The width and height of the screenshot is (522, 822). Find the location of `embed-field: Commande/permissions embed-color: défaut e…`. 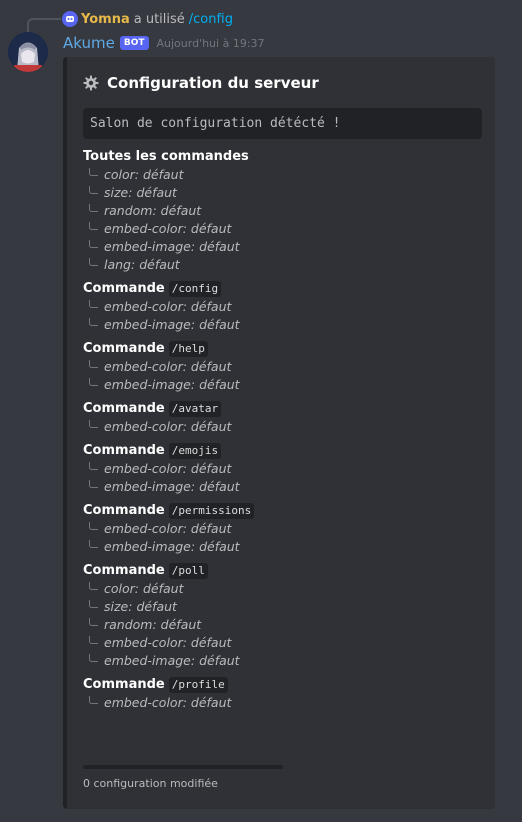

embed-field: Commande/permissions embed-color: défaut e… is located at coordinates (283, 529).